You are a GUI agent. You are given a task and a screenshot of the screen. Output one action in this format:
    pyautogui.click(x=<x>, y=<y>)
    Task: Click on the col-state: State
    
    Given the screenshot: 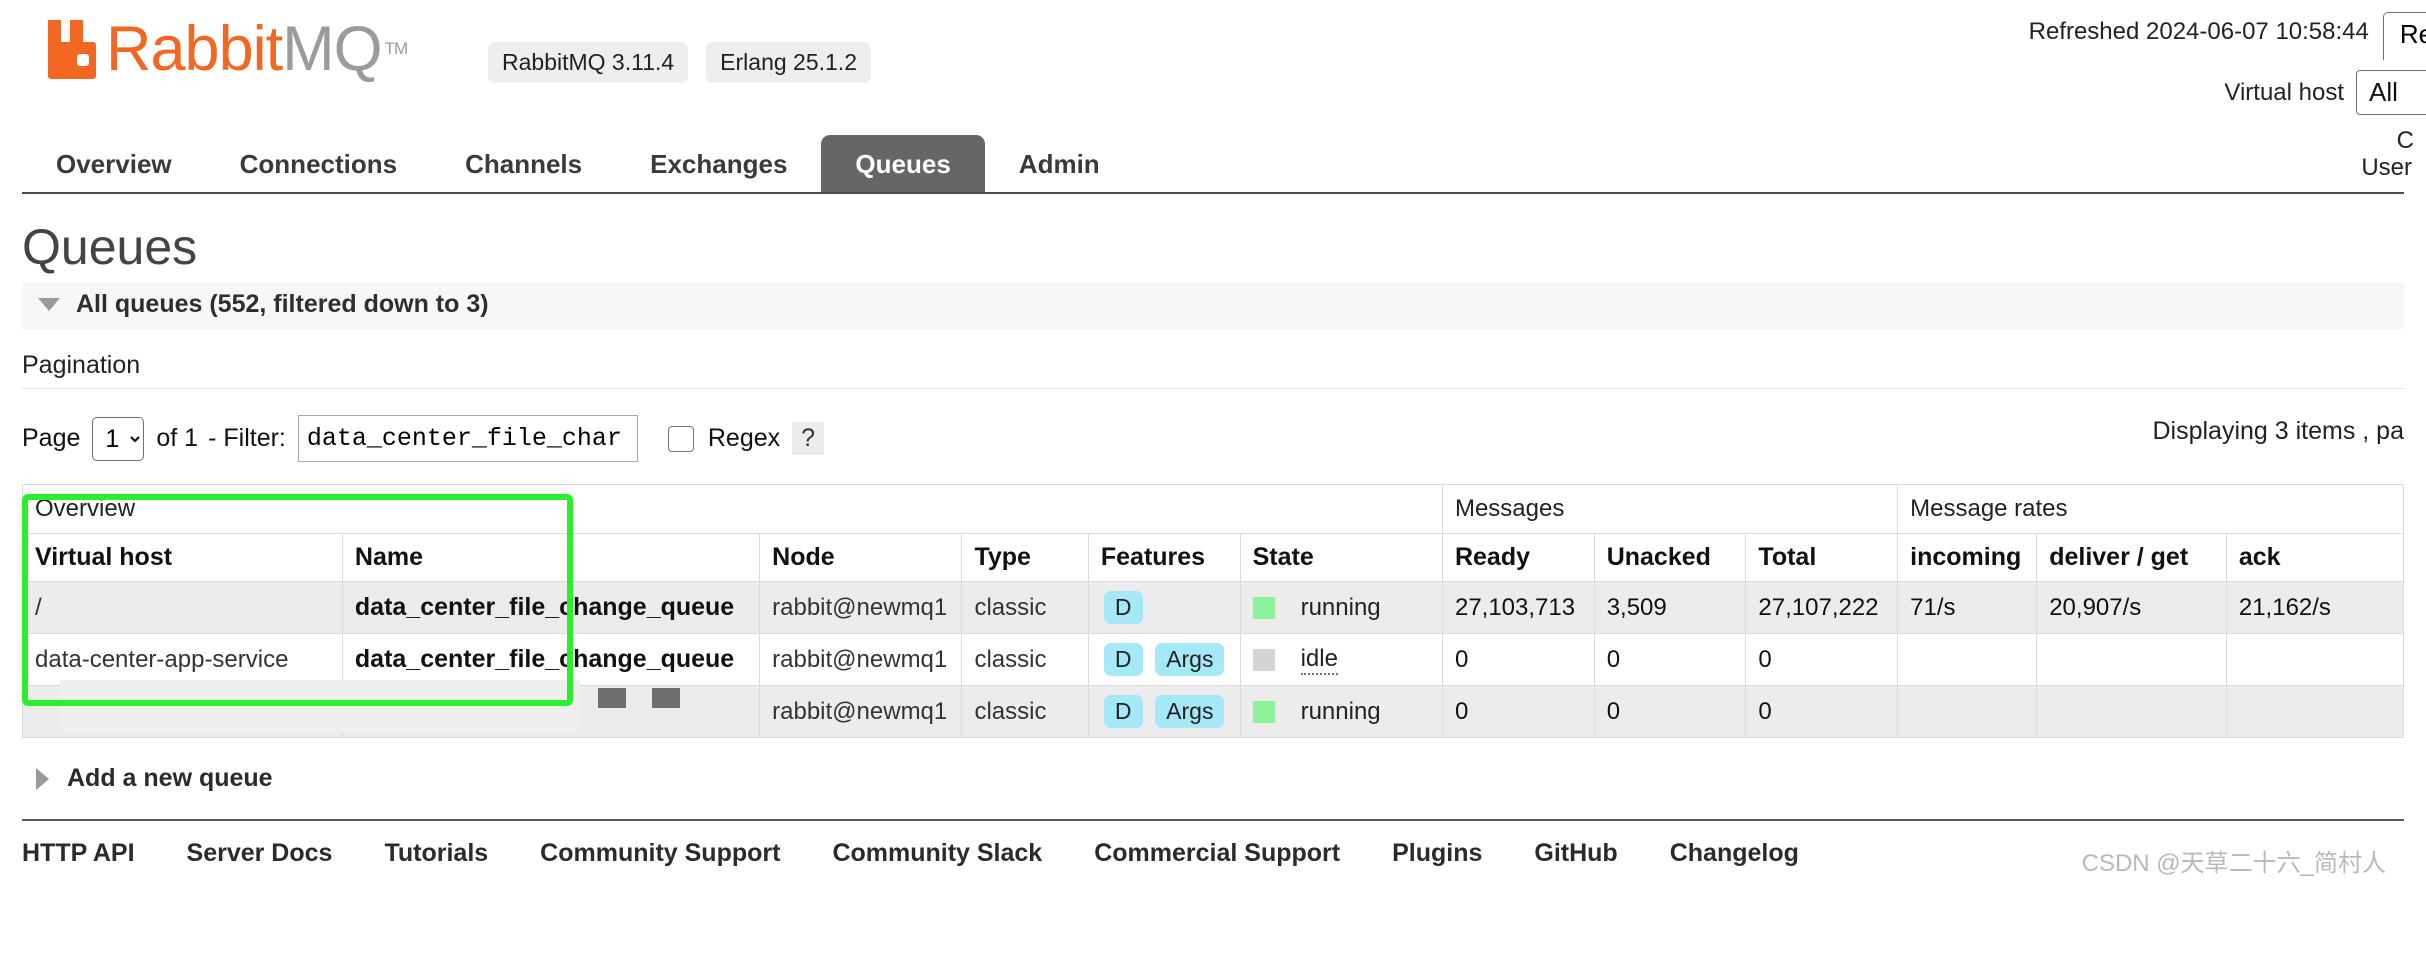 What is the action you would take?
    pyautogui.click(x=1341, y=557)
    